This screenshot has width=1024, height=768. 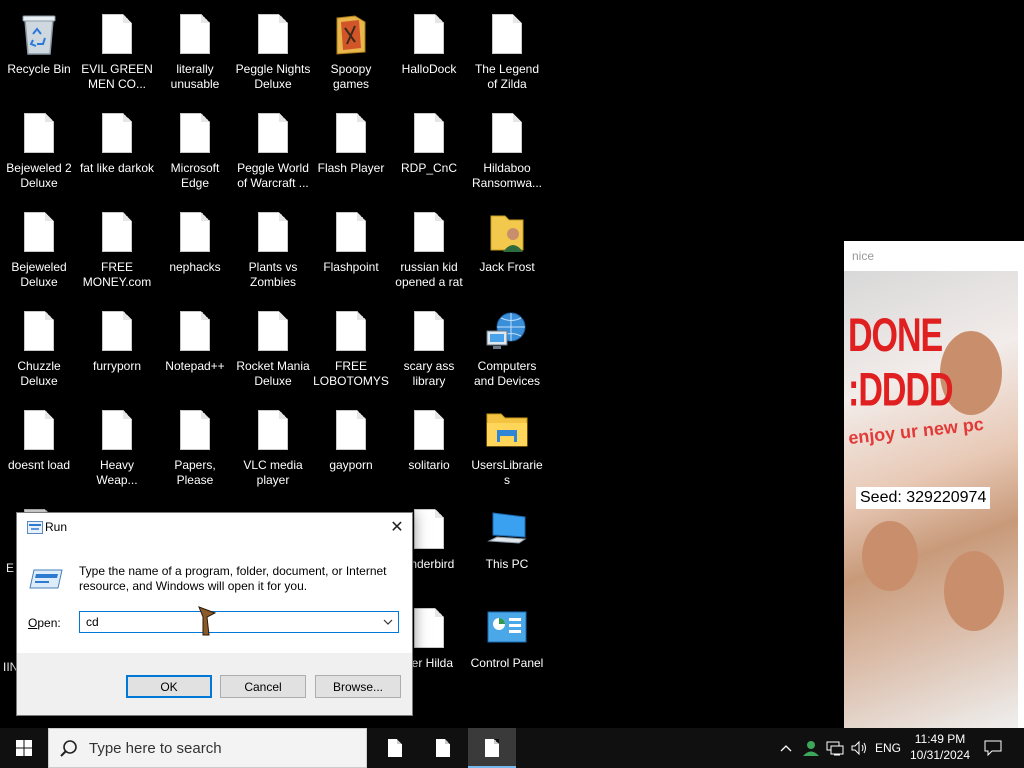 What do you see at coordinates (33, 623) in the screenshot?
I see `open-label-accelerator: O` at bounding box center [33, 623].